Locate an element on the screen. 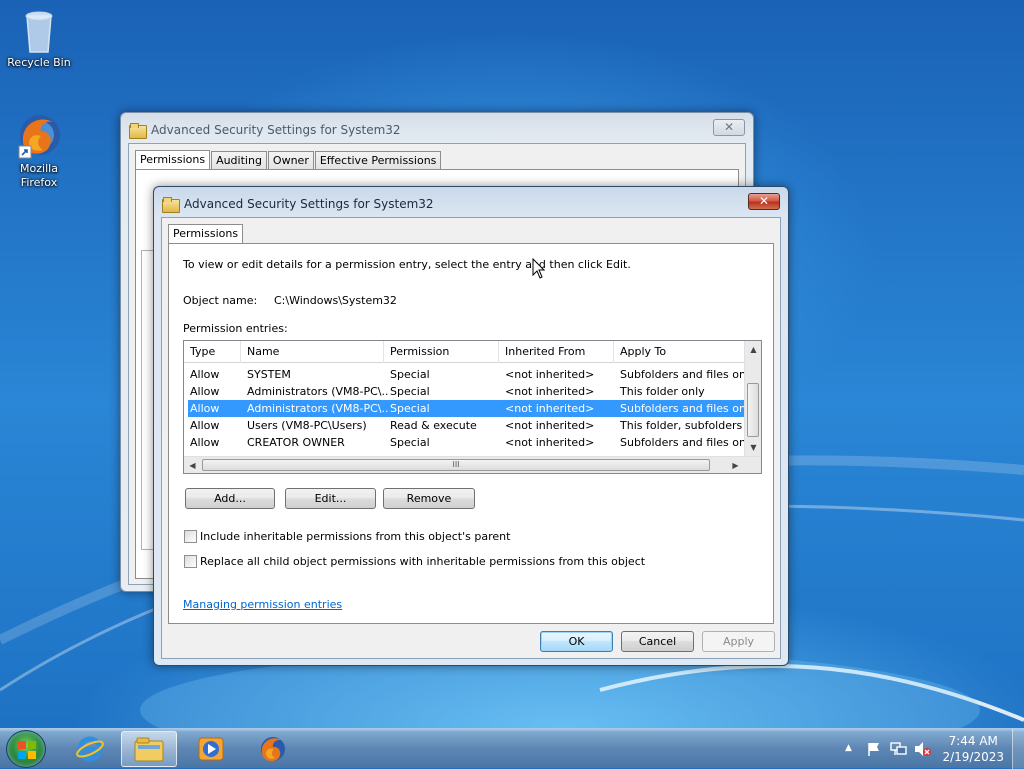 The image size is (1024, 769). scroll-grip: III is located at coordinates (456, 464).